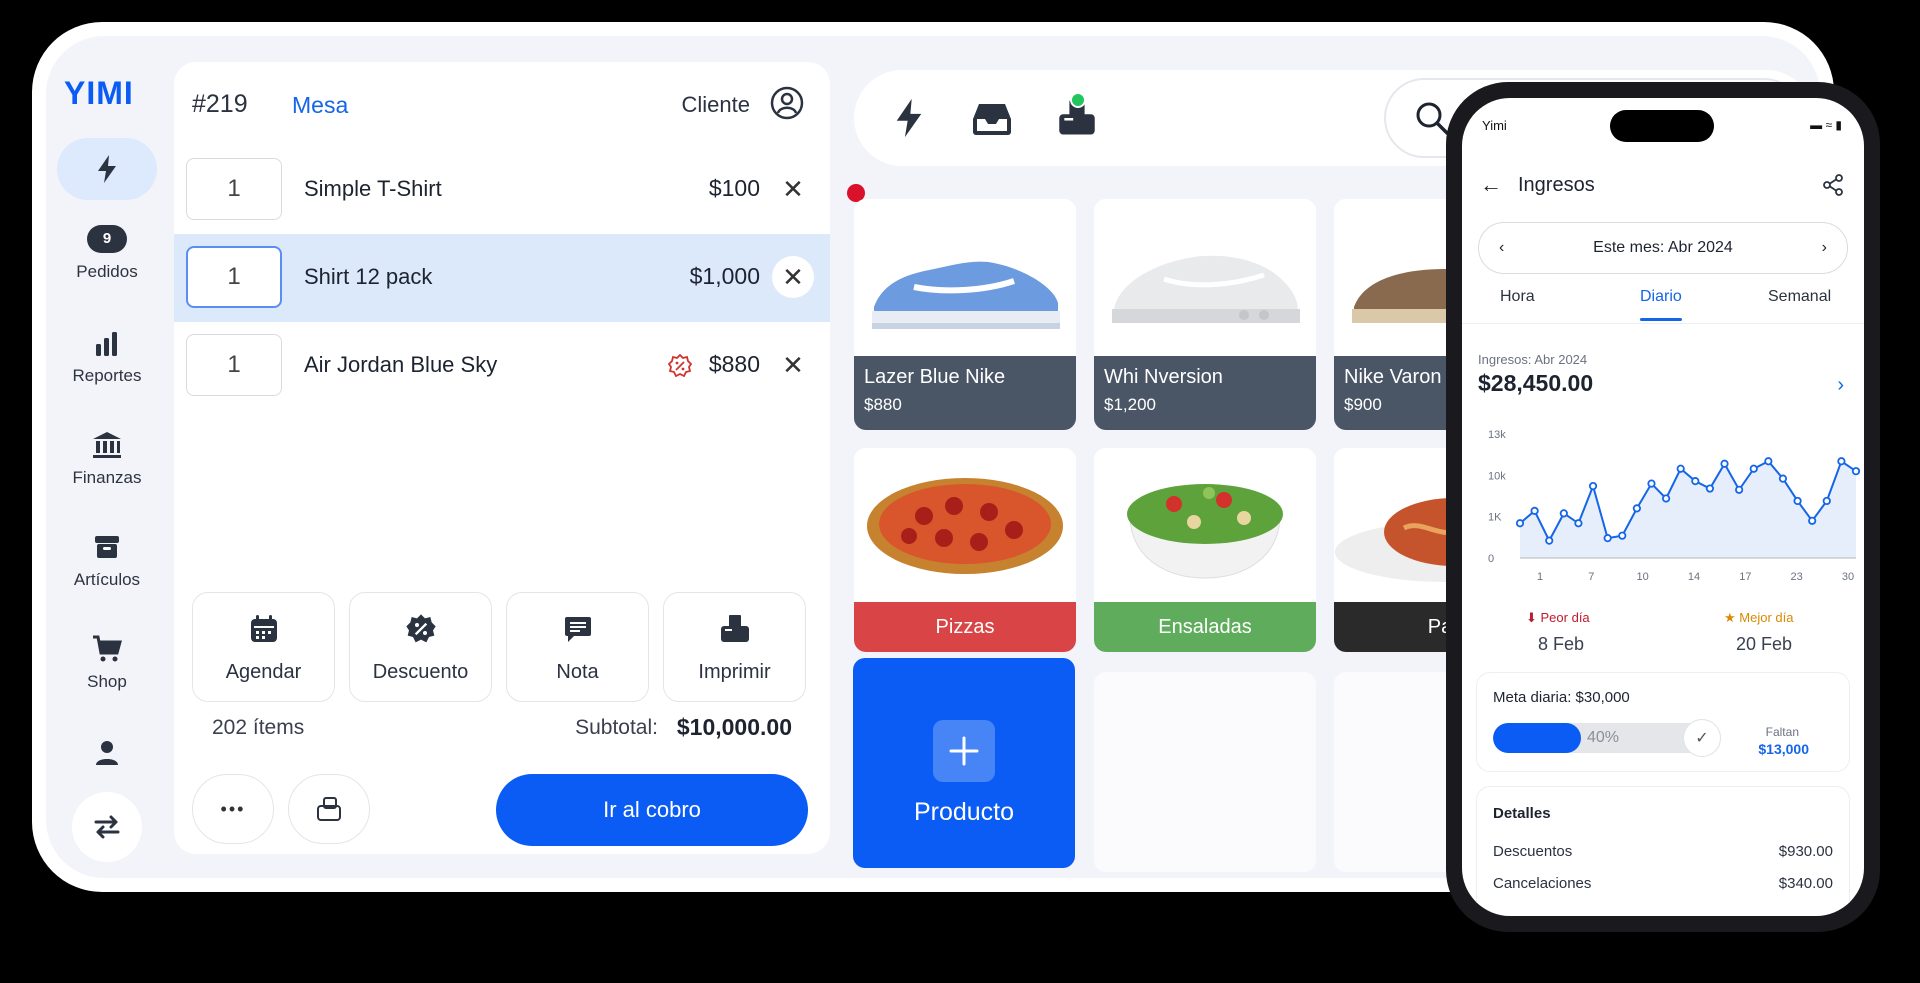 This screenshot has width=1920, height=983. Describe the element at coordinates (263, 628) in the screenshot. I see `calendar-icon` at that location.